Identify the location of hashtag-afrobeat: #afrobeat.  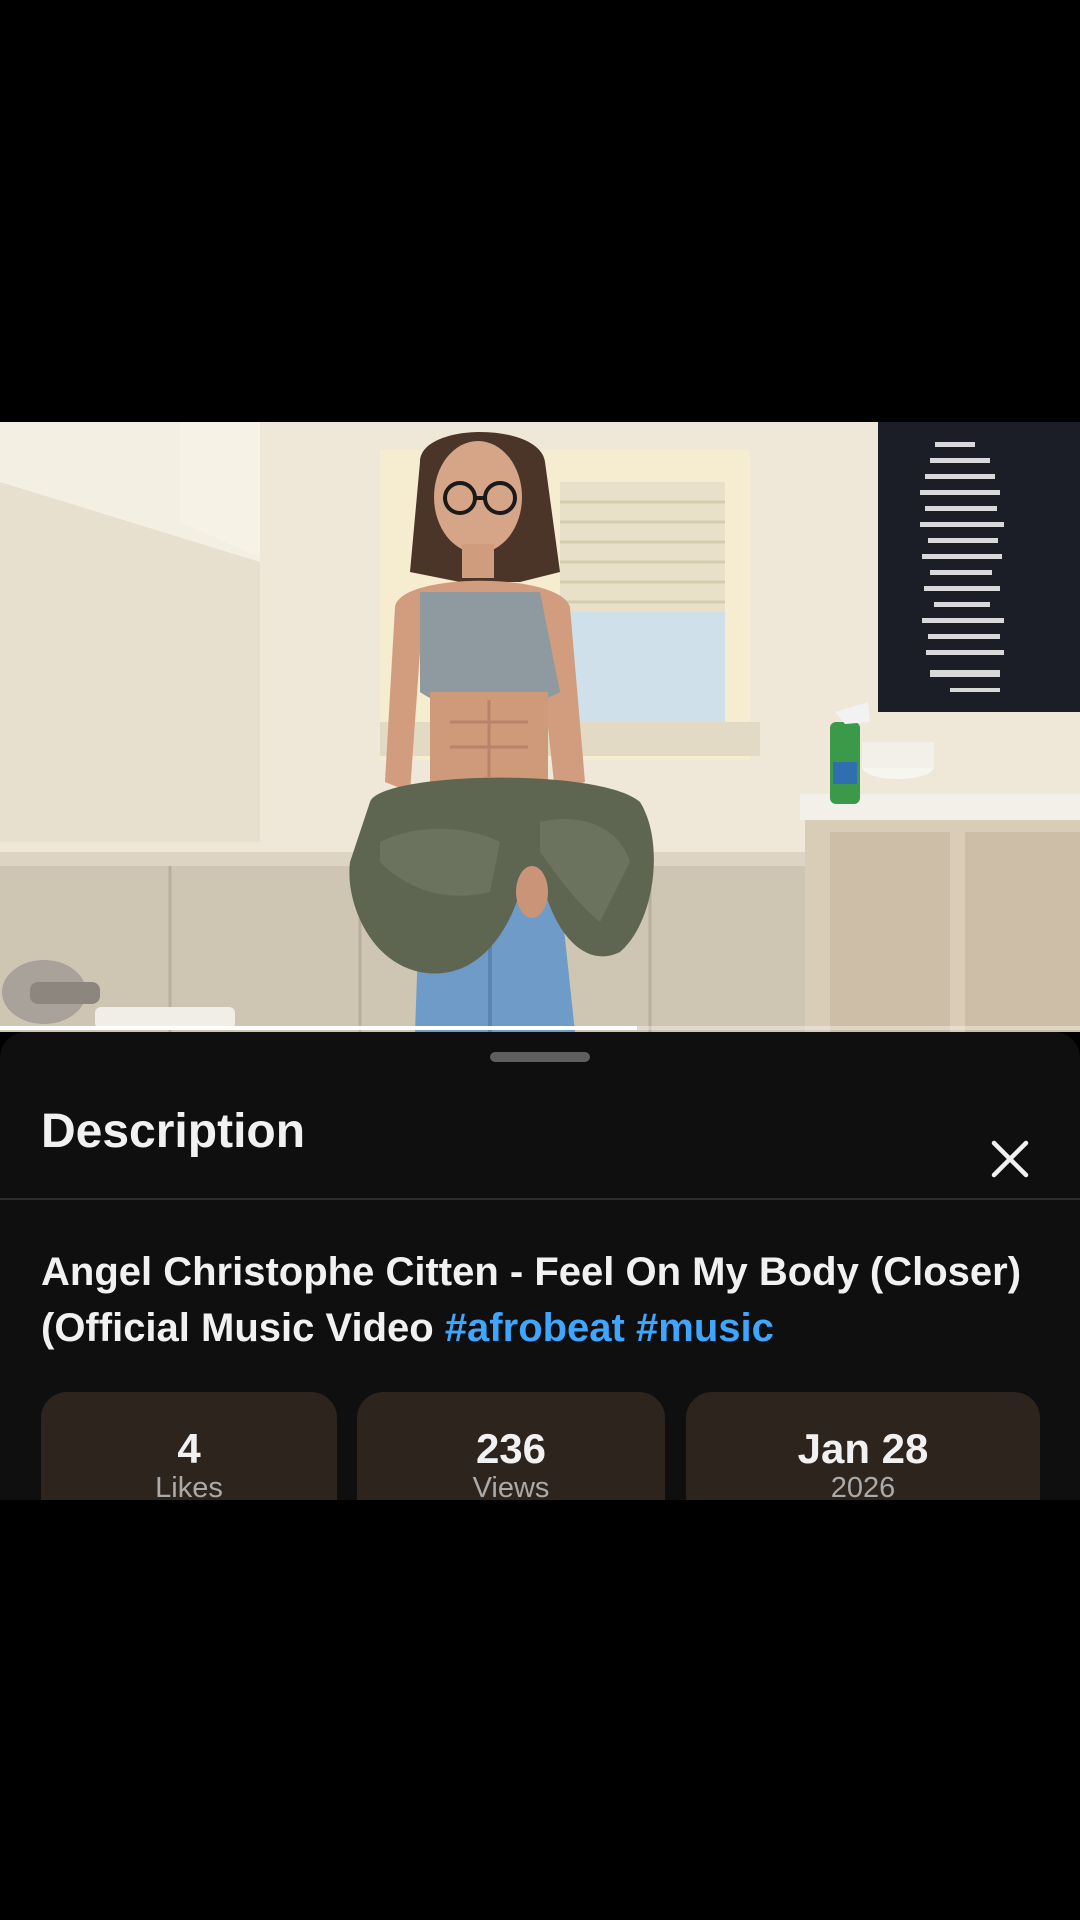
(535, 1328).